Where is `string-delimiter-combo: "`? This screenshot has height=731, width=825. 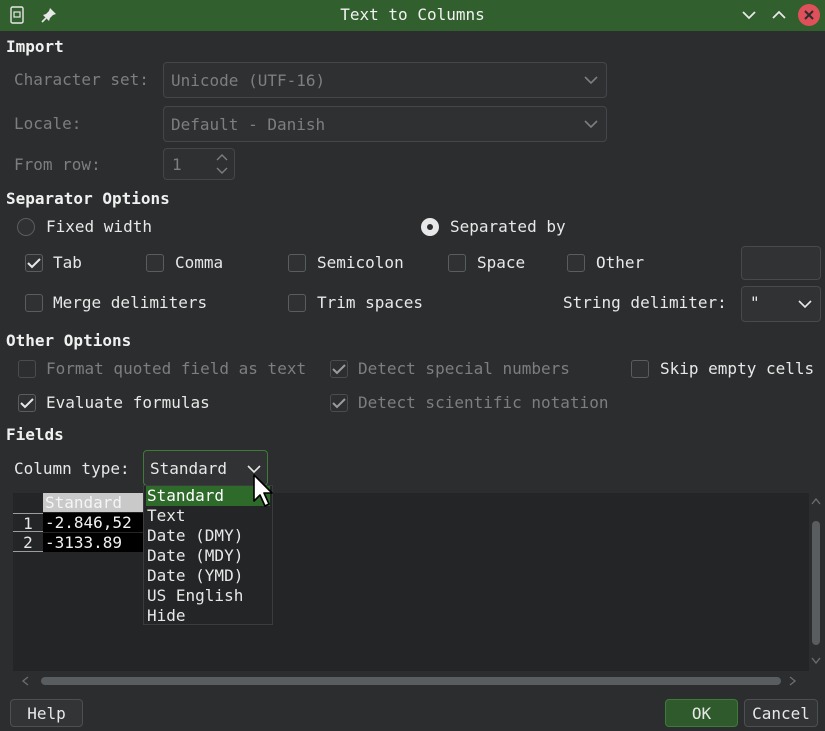
string-delimiter-combo: " is located at coordinates (781, 304).